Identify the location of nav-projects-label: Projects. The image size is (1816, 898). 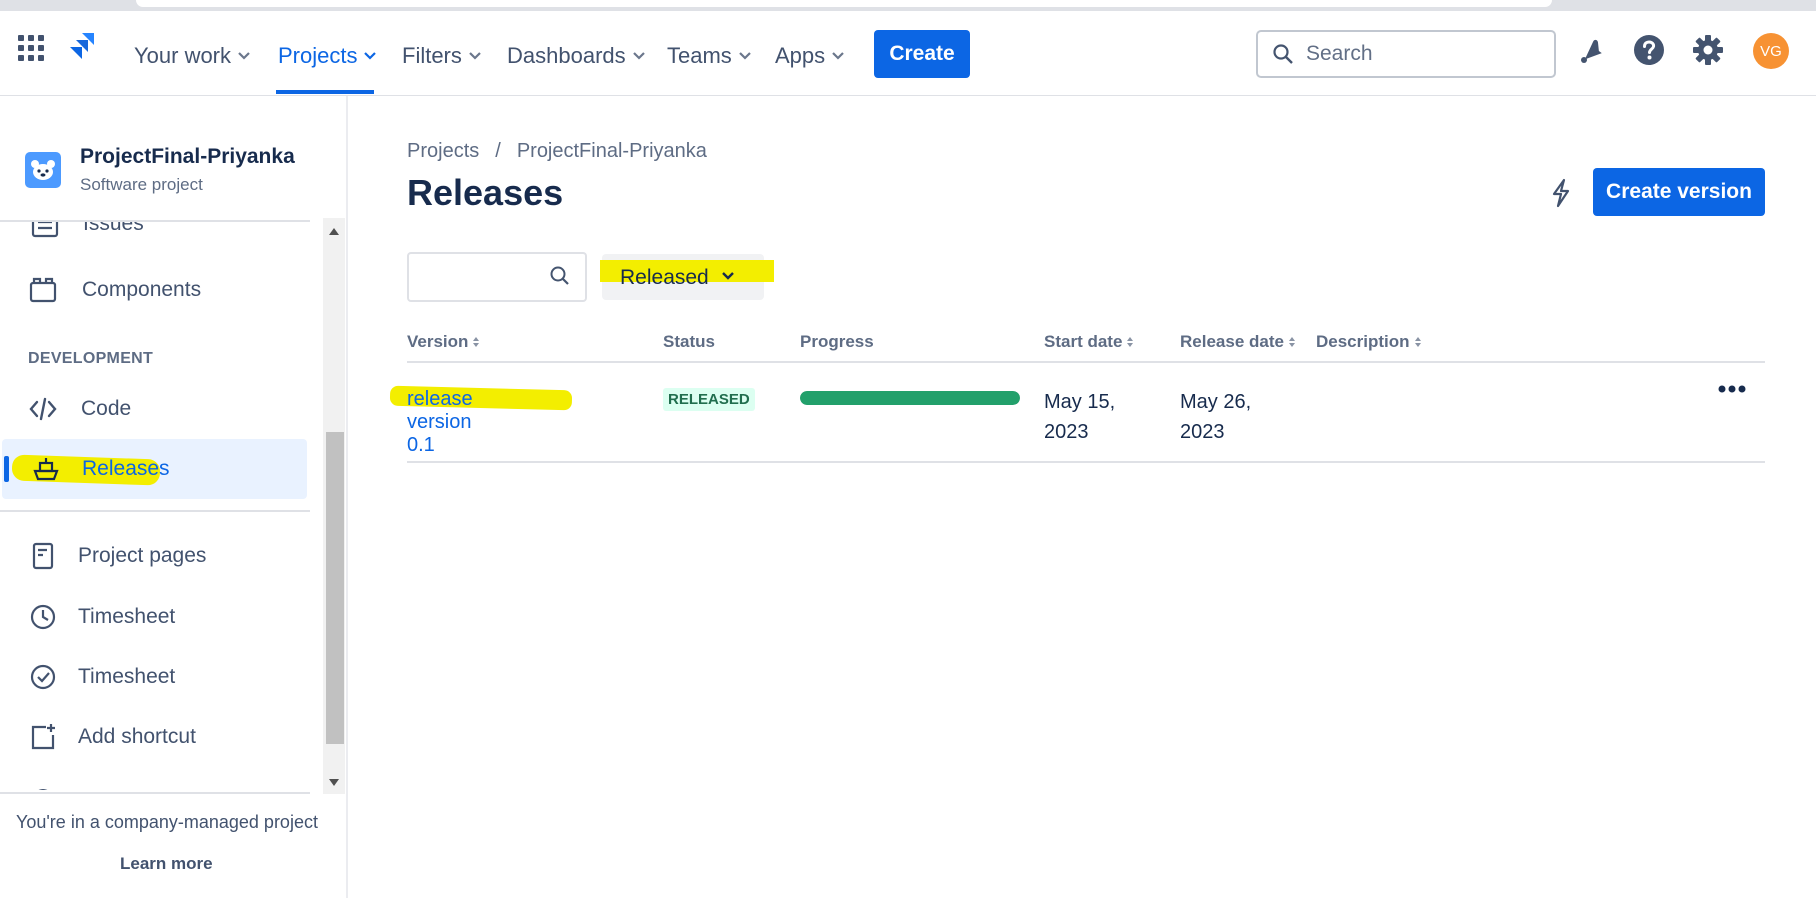
(318, 55).